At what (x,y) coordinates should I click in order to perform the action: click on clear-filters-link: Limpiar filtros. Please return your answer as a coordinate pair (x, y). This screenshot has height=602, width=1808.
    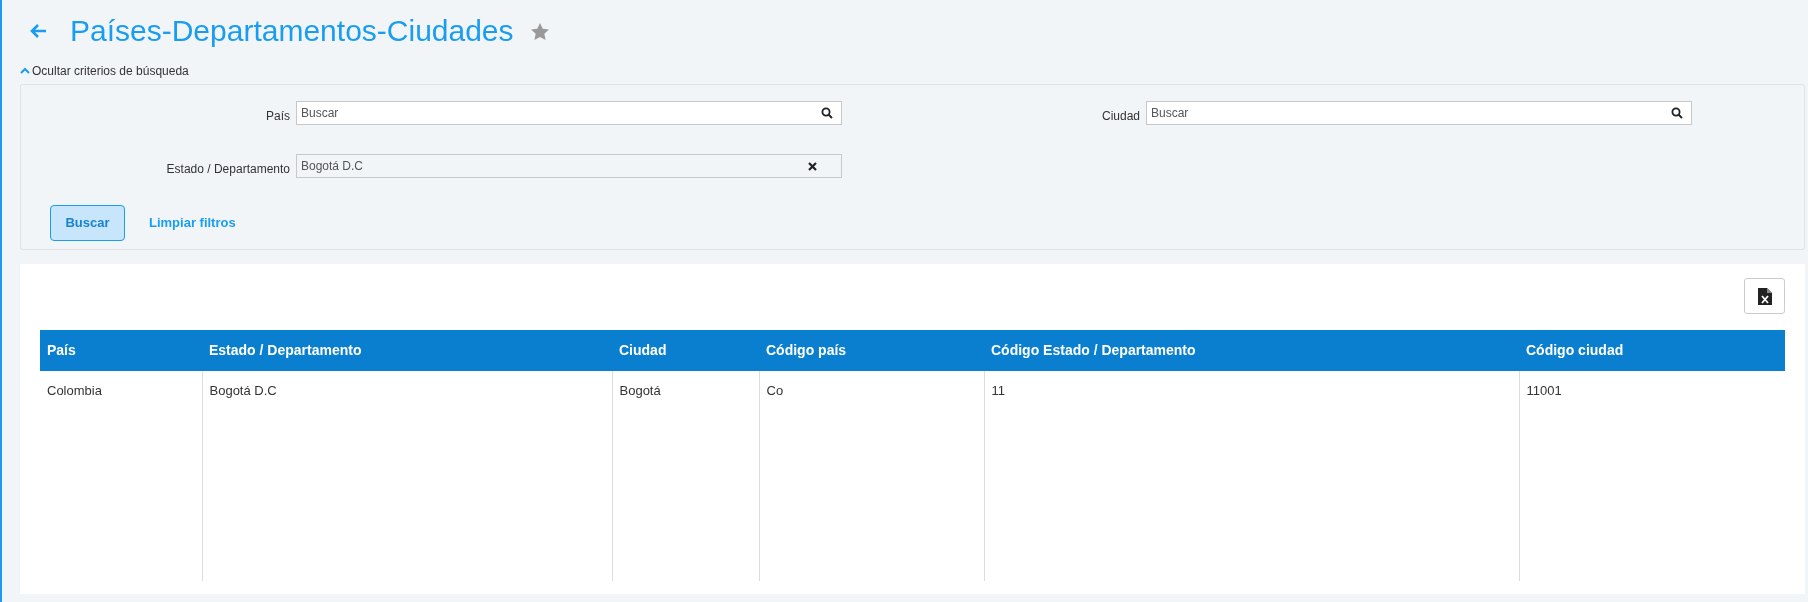
    Looking at the image, I should click on (192, 223).